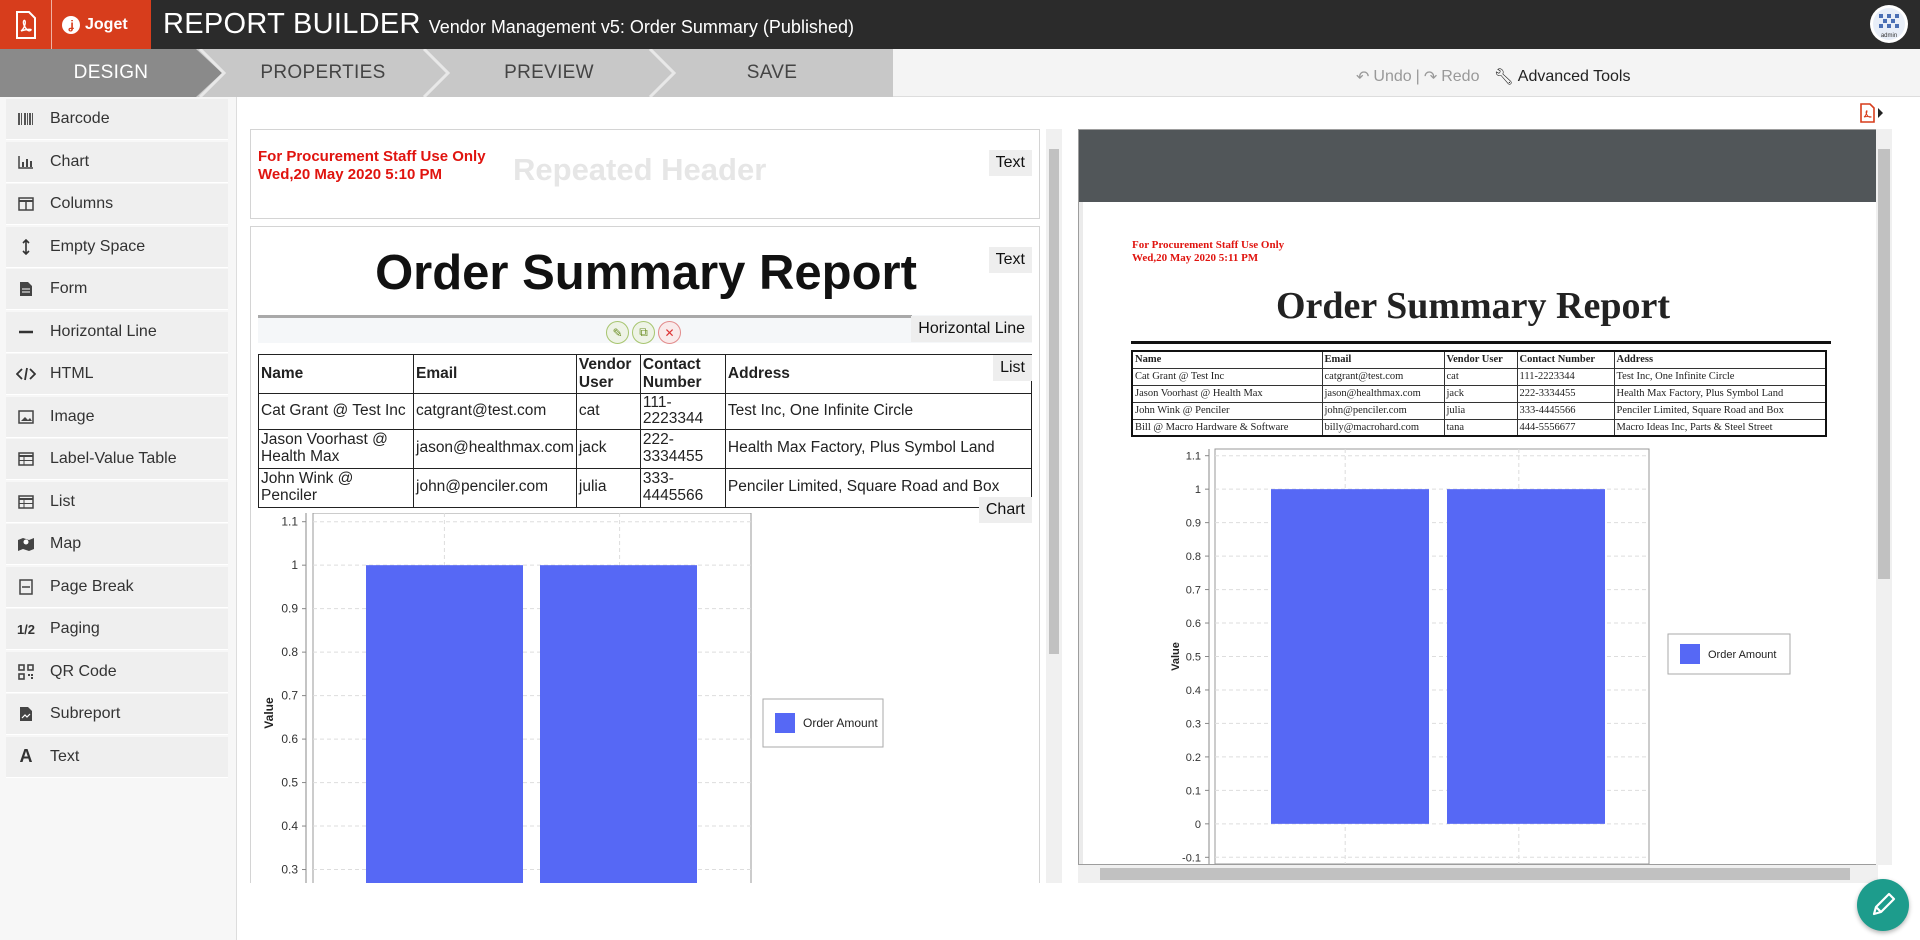 The height and width of the screenshot is (940, 1920). I want to click on tab-preview: PREVIEW, so click(549, 73).